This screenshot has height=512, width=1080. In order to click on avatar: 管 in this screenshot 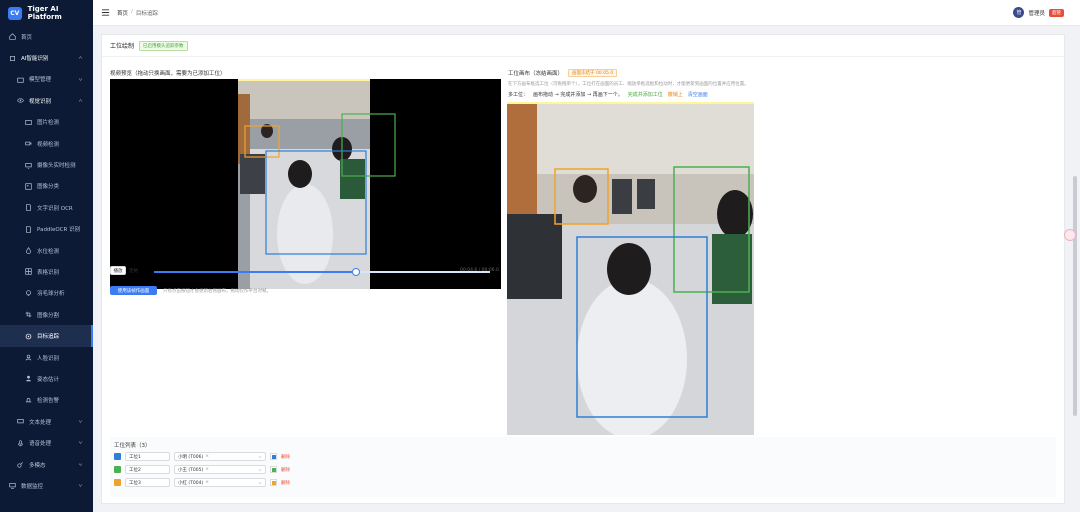, I will do `click(1019, 12)`.